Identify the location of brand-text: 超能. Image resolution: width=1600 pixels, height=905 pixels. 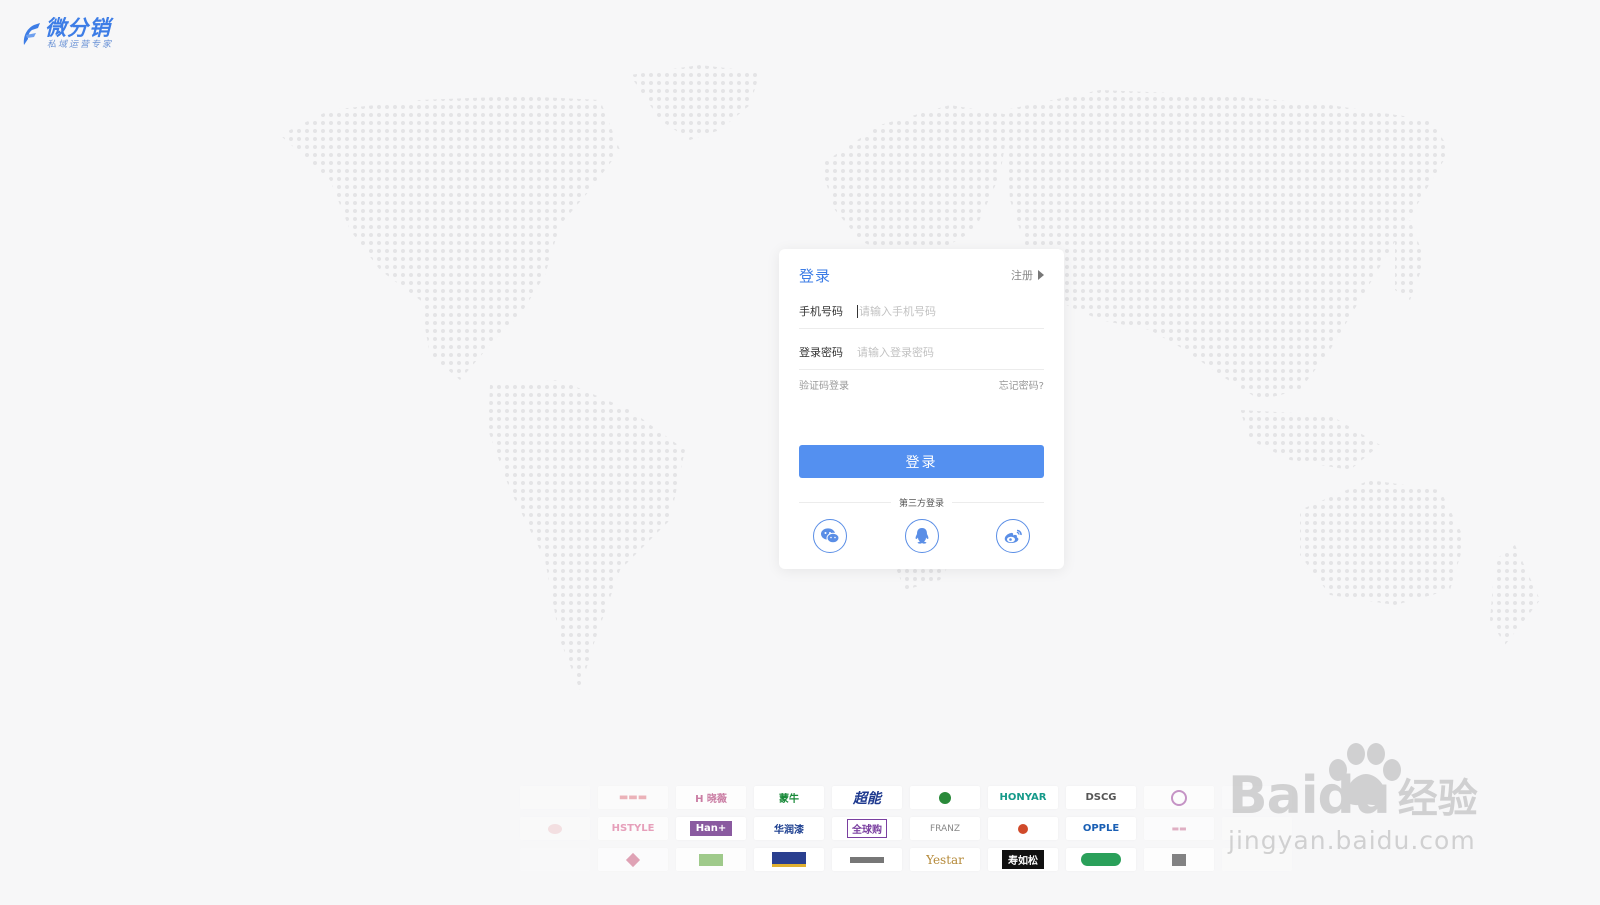
(867, 798).